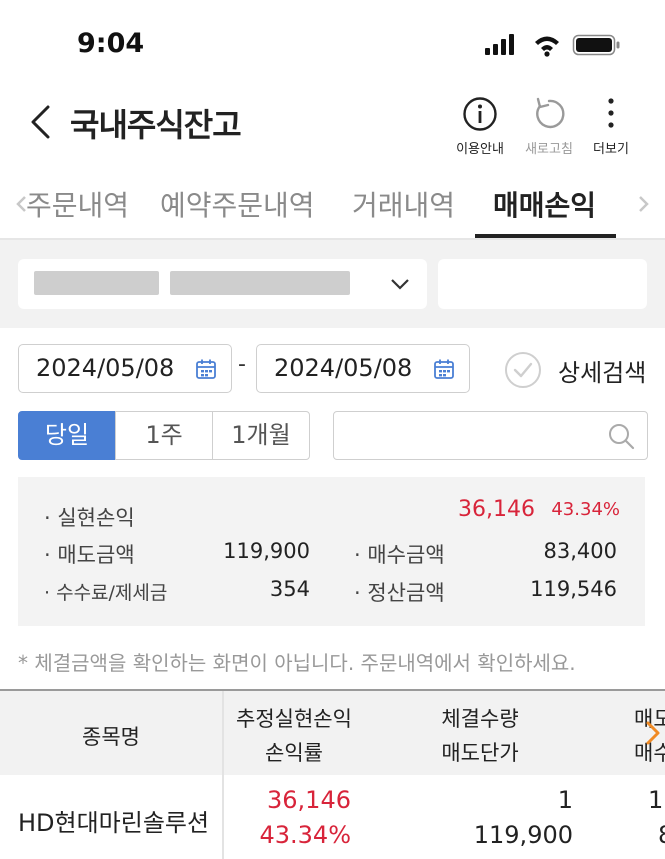 The height and width of the screenshot is (859, 665). I want to click on more-button: 더보기, so click(611, 126).